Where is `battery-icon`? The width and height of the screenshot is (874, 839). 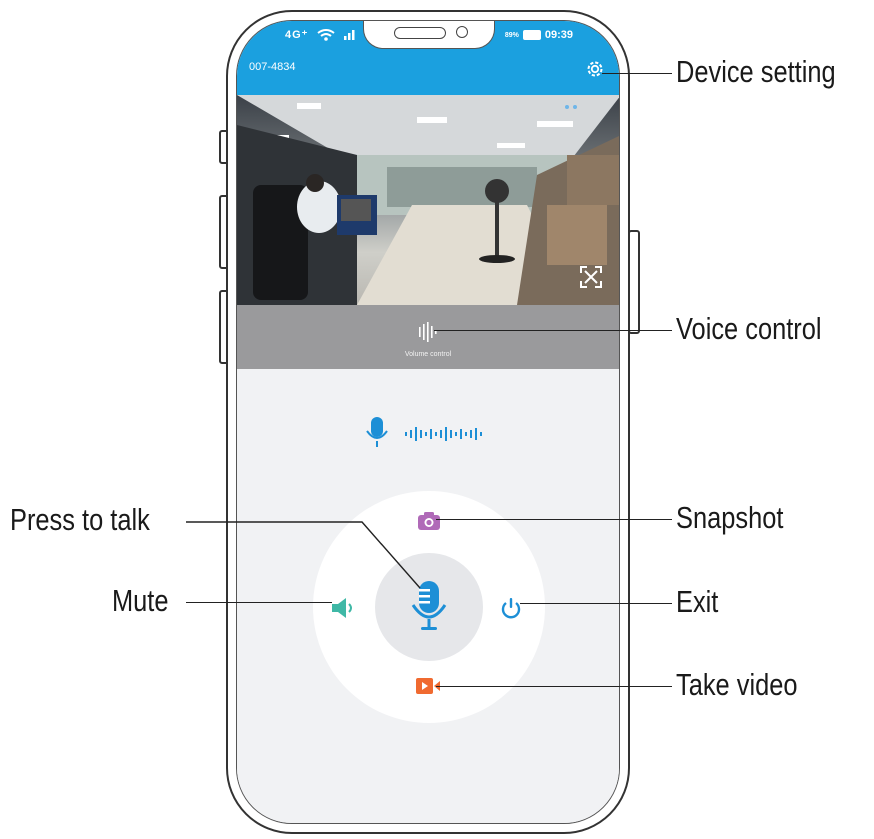 battery-icon is located at coordinates (531, 35).